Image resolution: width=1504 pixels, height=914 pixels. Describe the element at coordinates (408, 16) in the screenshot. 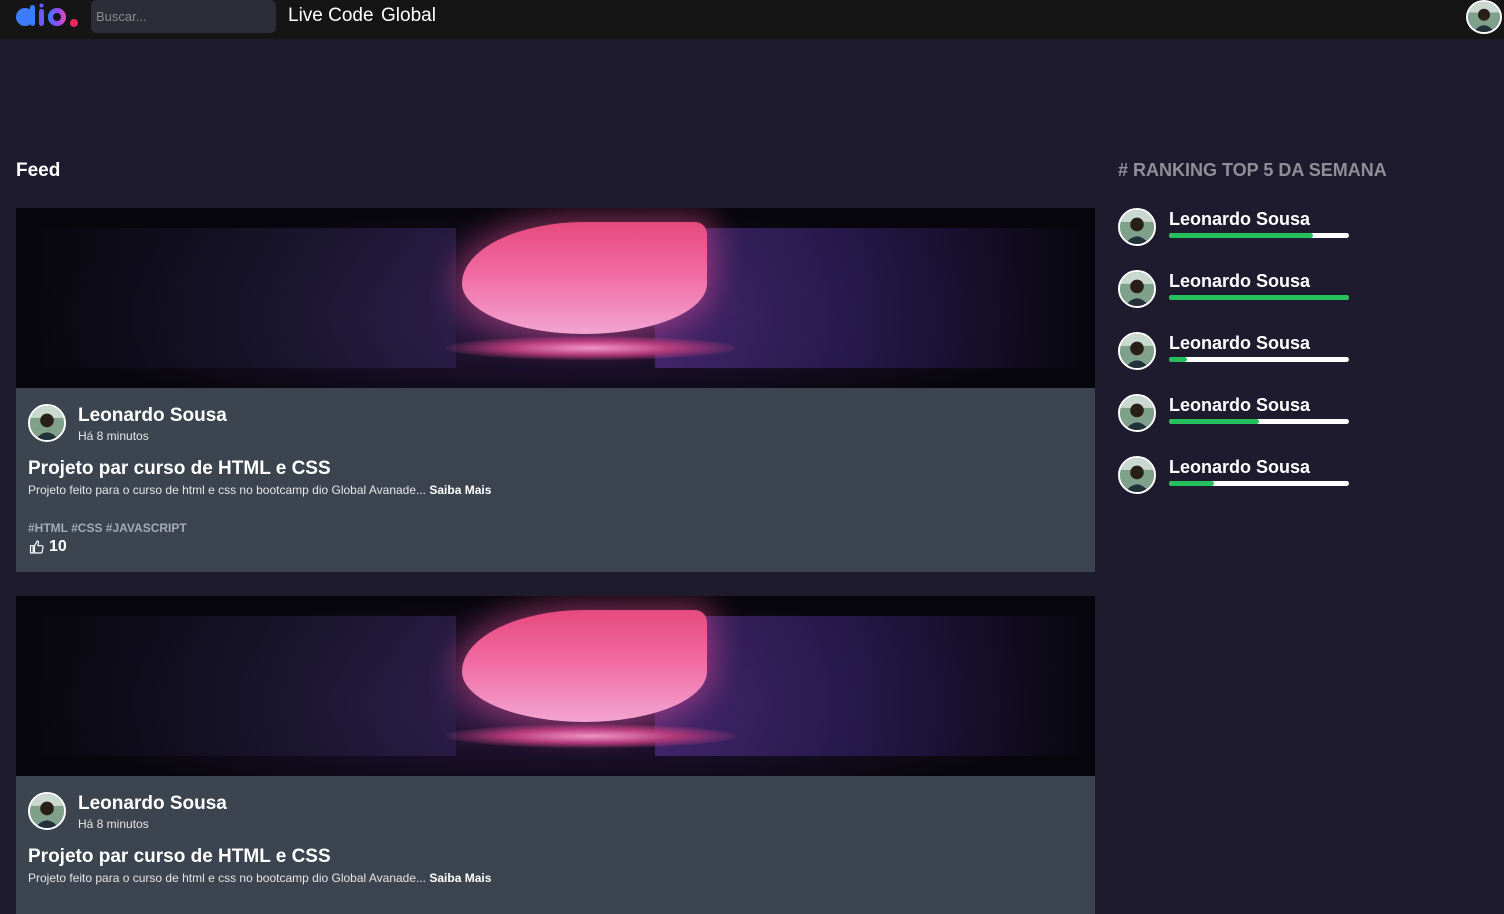

I see `nav-global: Global` at that location.